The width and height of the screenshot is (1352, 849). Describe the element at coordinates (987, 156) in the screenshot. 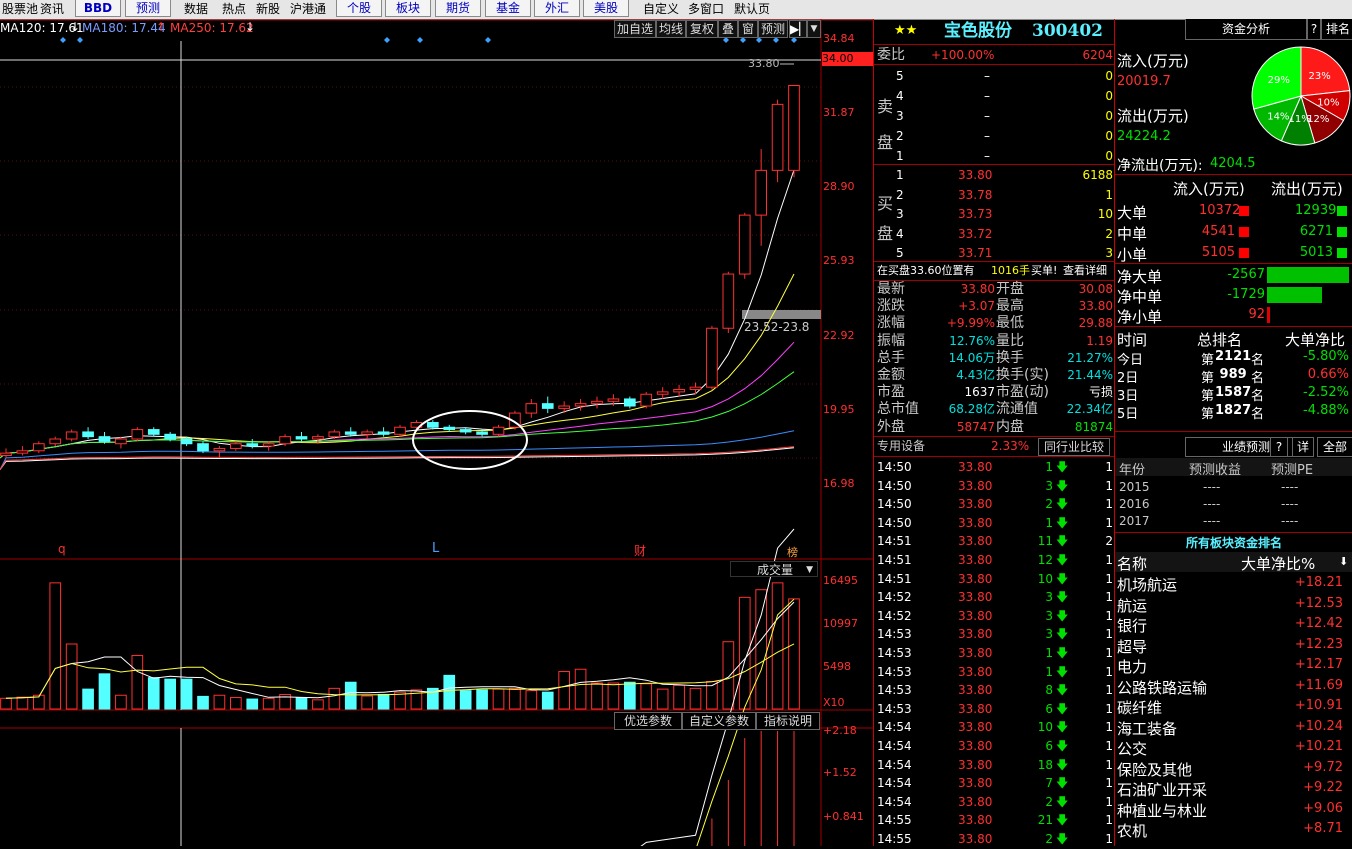

I see `level-price: –` at that location.